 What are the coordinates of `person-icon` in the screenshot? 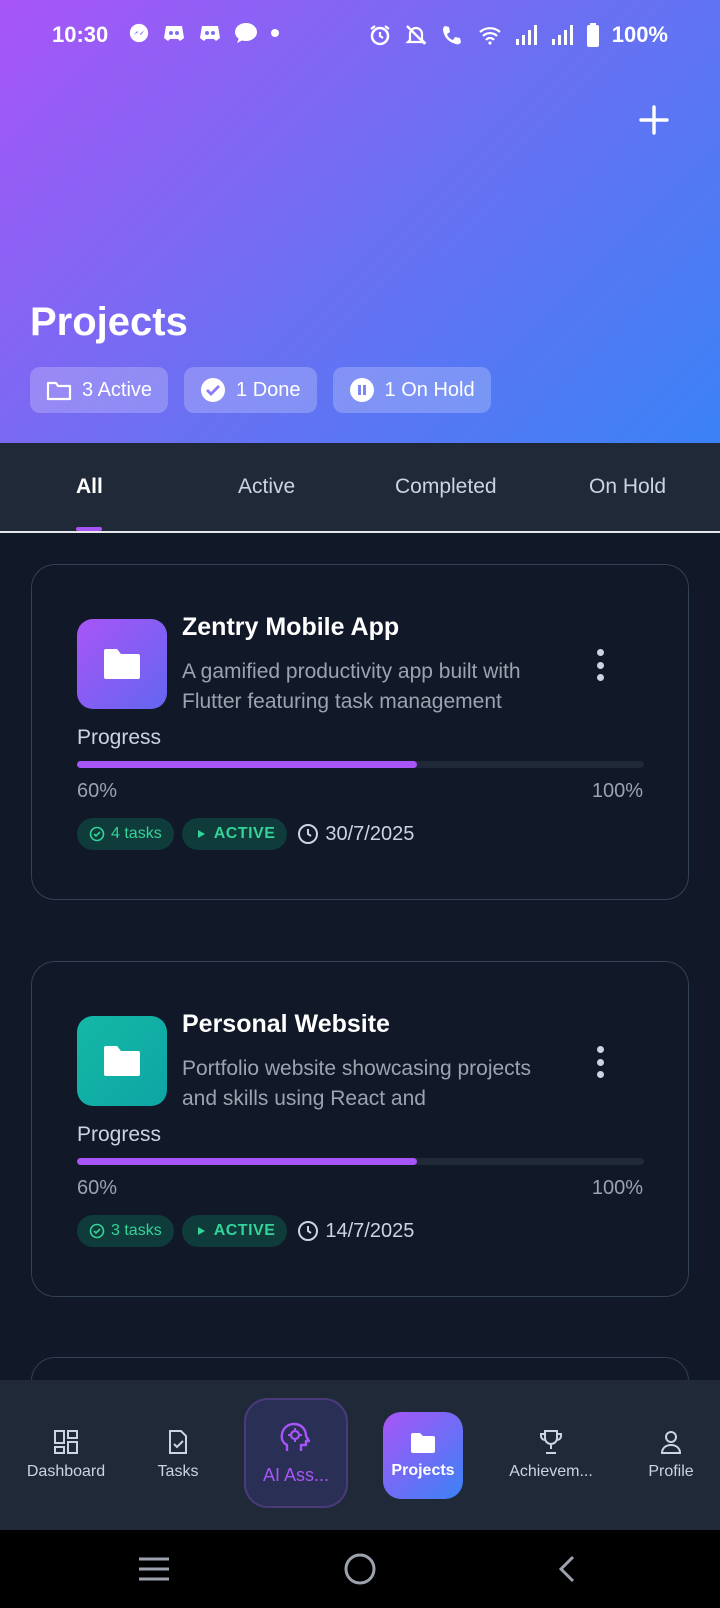 It's located at (671, 1442).